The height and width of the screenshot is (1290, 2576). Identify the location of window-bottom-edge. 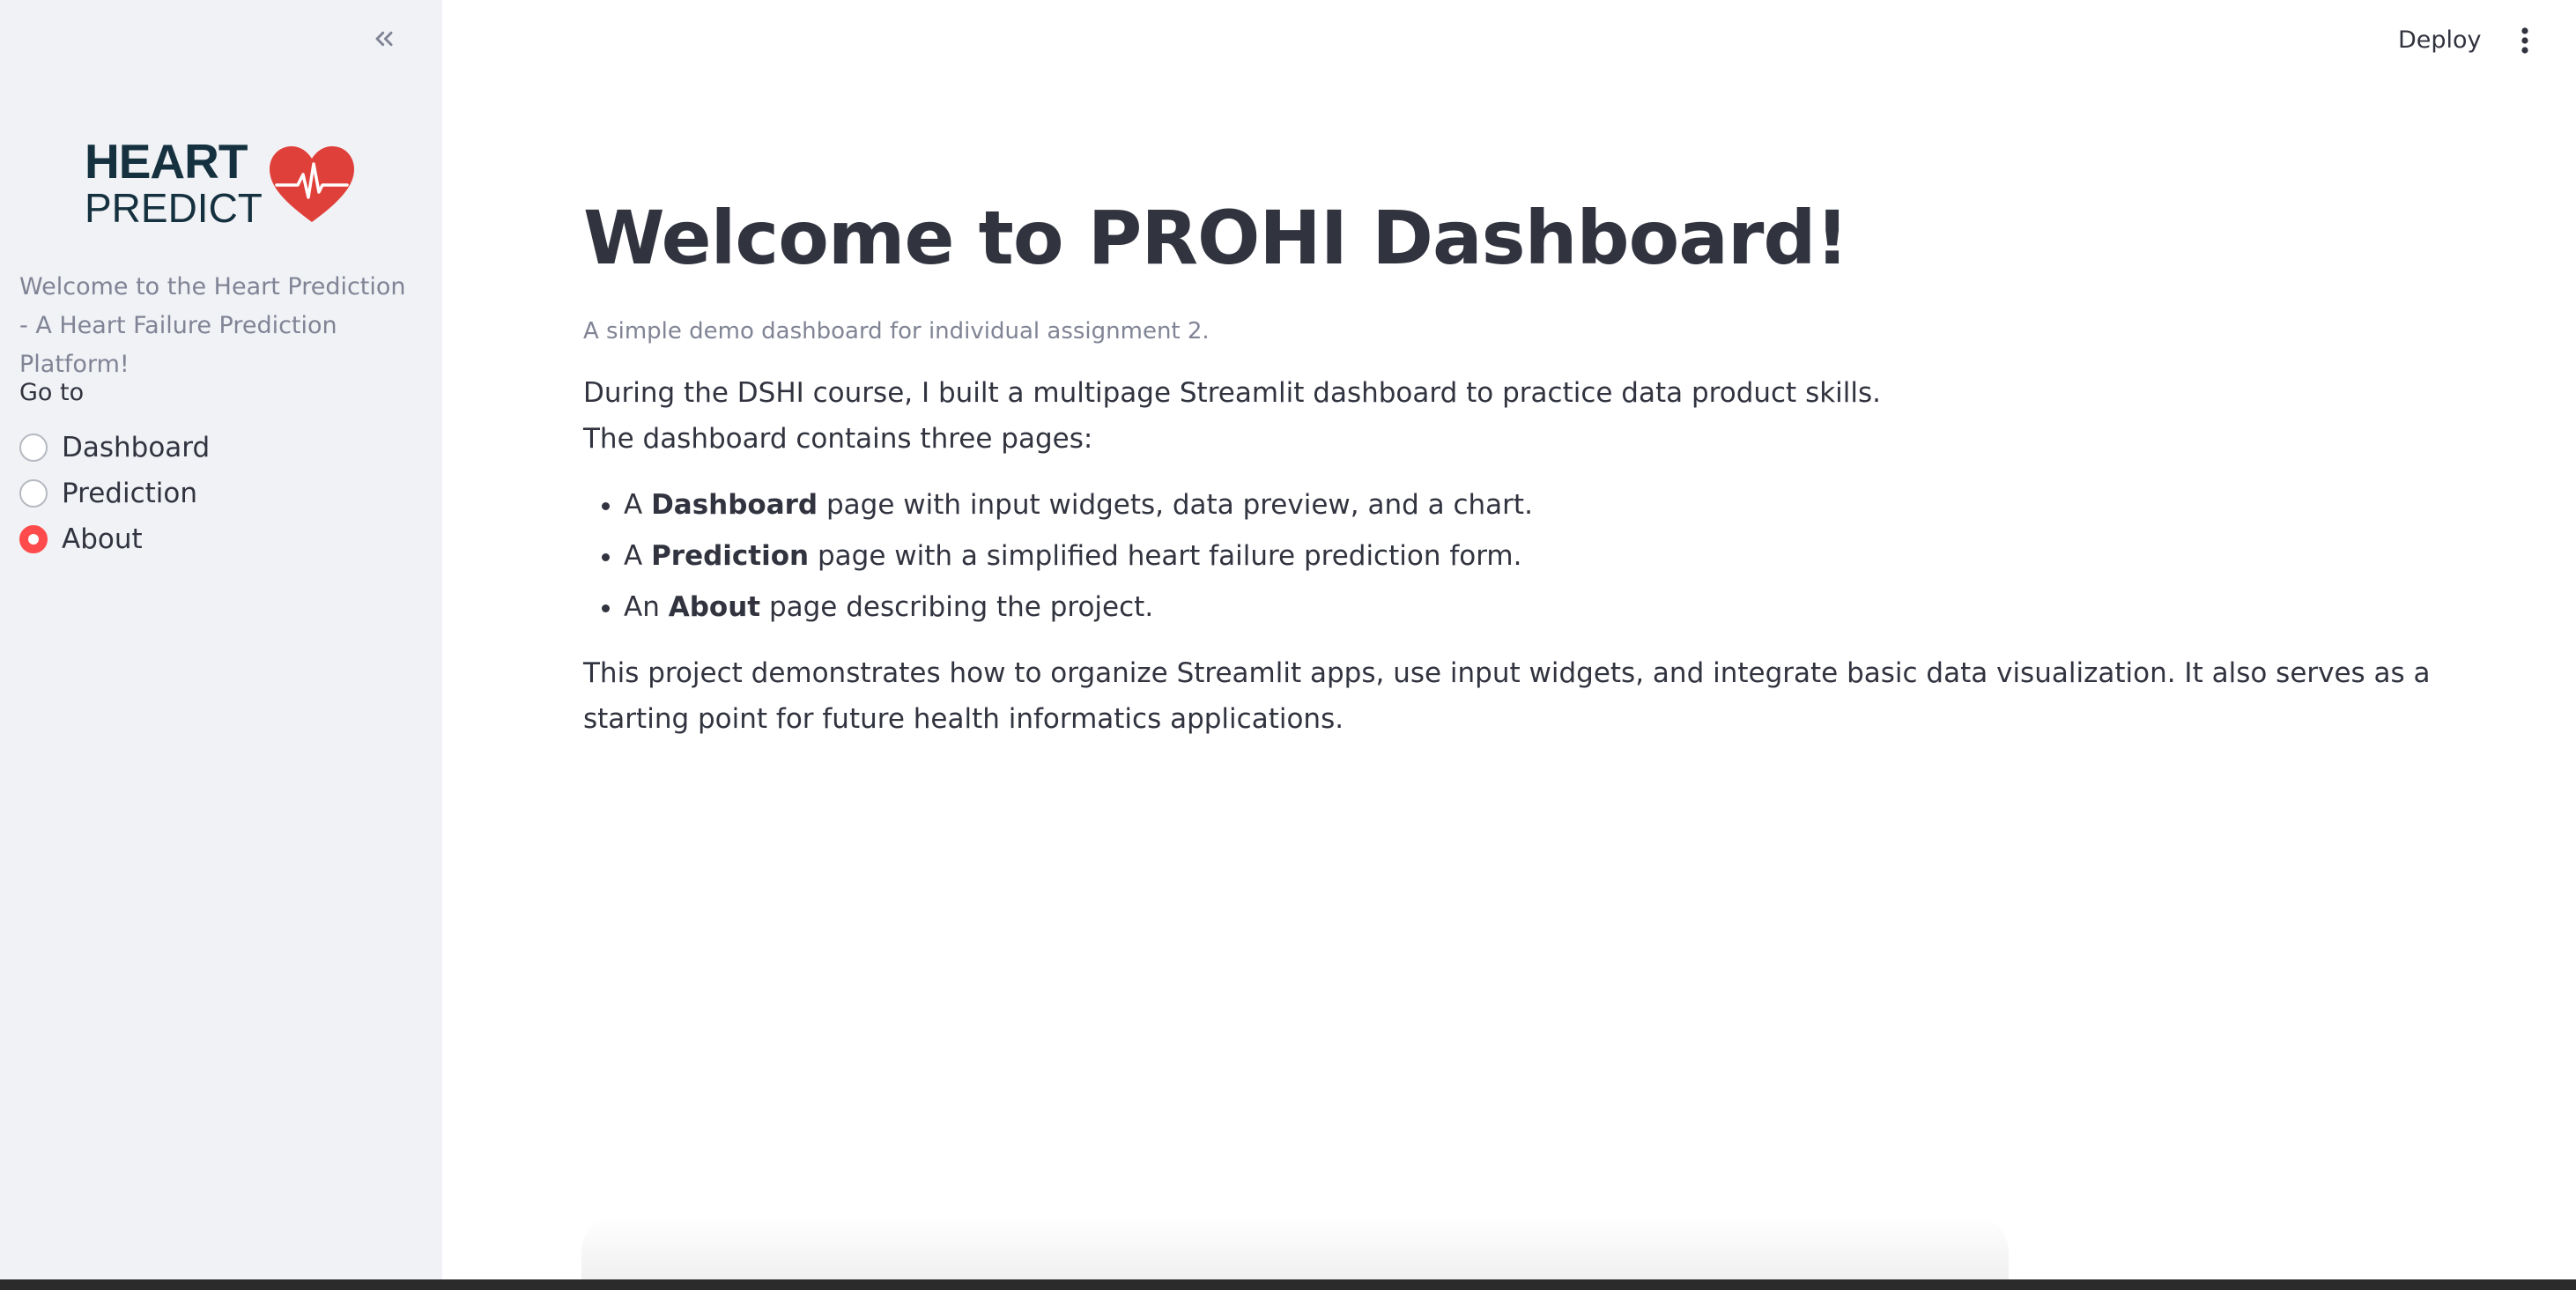
(1288, 1284).